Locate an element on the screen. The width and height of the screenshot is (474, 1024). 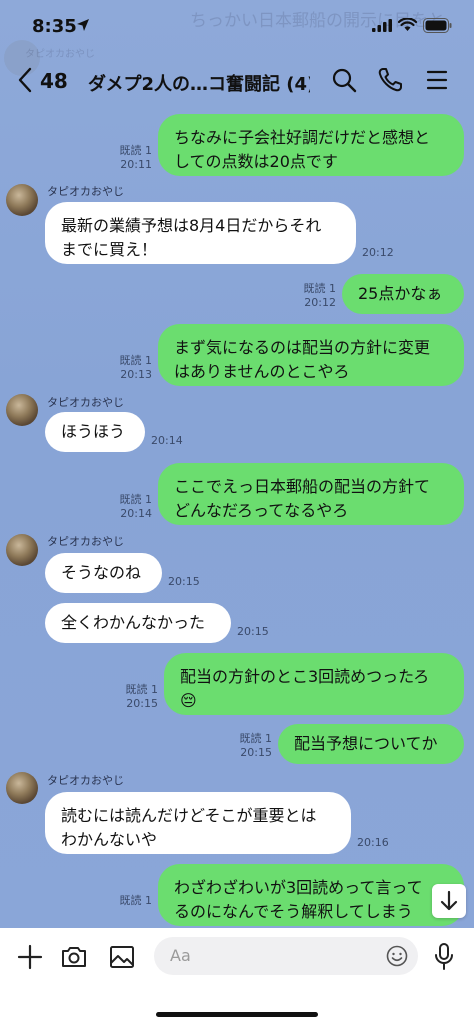
their-message-bubble: そうなのね is located at coordinates (103, 573).